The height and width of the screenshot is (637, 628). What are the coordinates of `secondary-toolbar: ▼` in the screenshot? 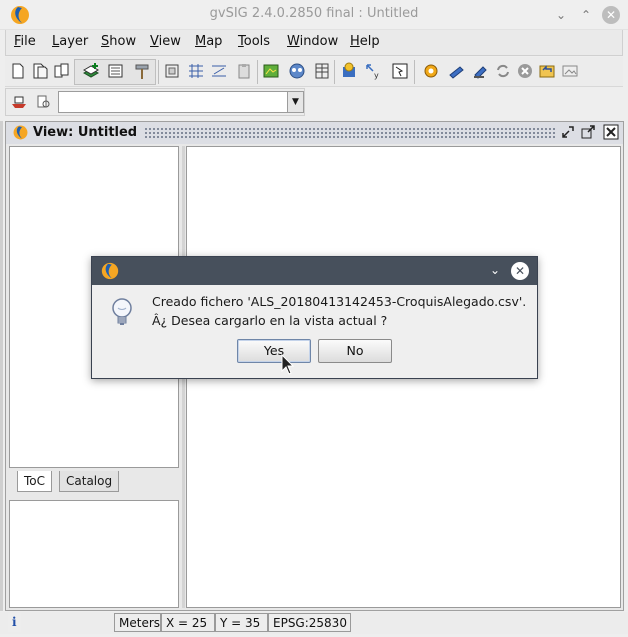 It's located at (155, 102).